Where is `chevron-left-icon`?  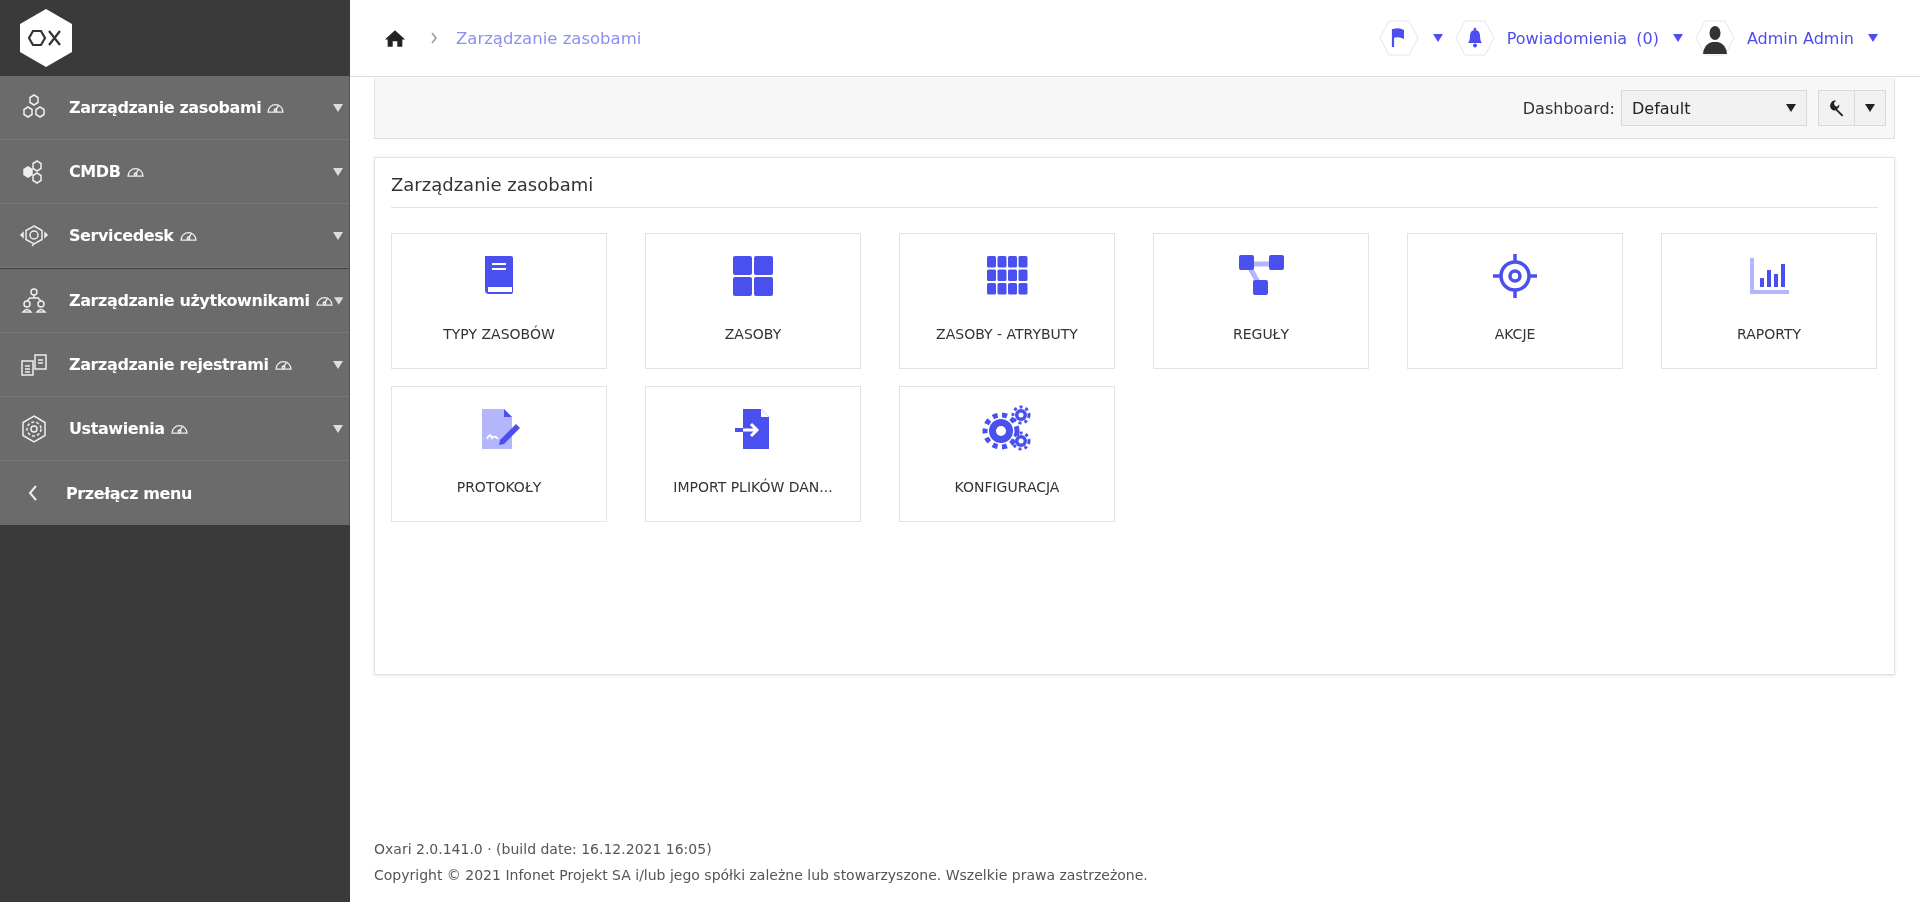 chevron-left-icon is located at coordinates (33, 493).